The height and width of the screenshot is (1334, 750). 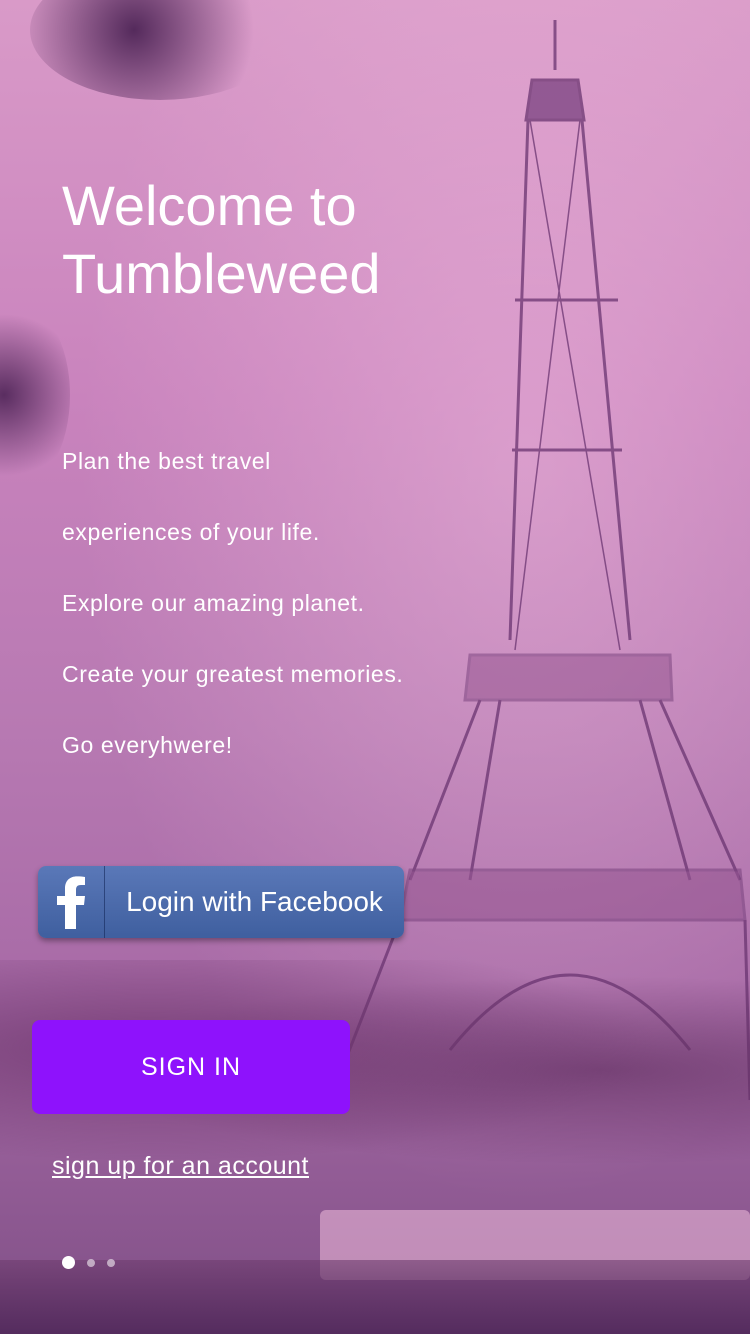 I want to click on facebook-login-button: Login with Facebook, so click(x=221, y=902).